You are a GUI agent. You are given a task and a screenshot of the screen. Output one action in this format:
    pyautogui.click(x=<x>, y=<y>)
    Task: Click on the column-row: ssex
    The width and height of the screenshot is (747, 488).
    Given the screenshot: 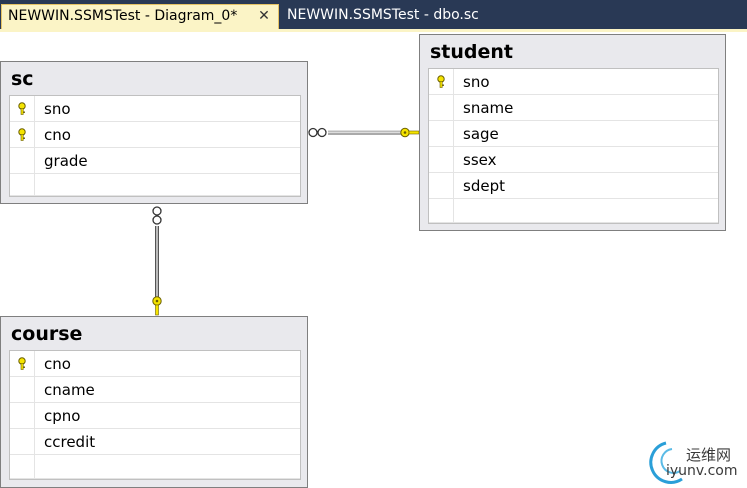 What is the action you would take?
    pyautogui.click(x=573, y=160)
    